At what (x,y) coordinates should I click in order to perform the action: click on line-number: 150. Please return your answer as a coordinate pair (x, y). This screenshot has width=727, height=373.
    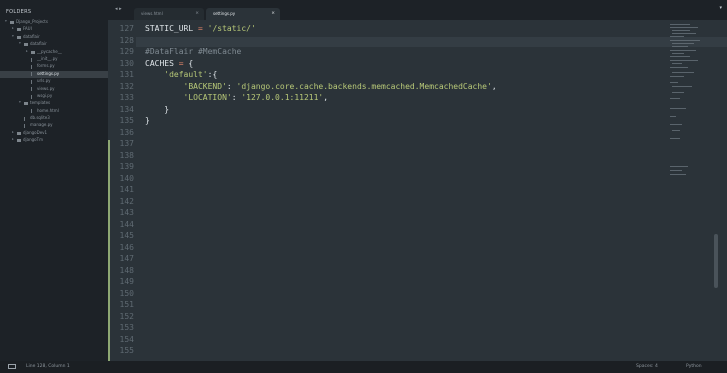
    Looking at the image, I should click on (126, 293).